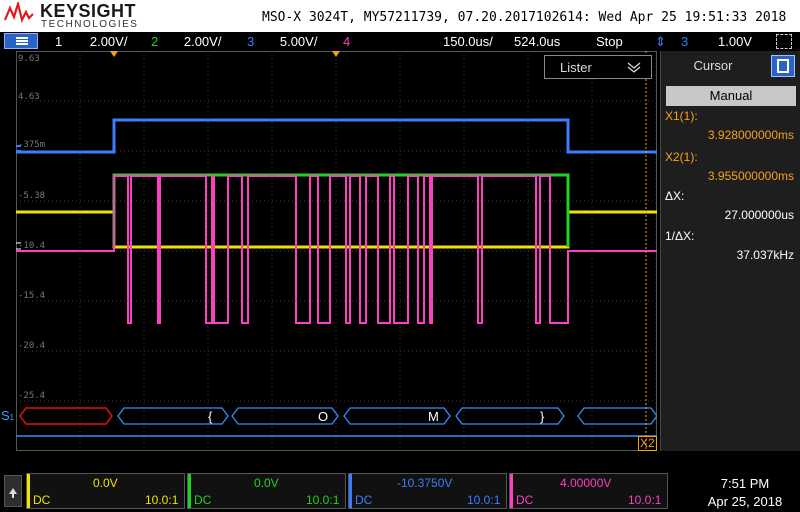 The width and height of the screenshot is (800, 512). I want to click on timebase-scale: 150.0us/, so click(468, 41).